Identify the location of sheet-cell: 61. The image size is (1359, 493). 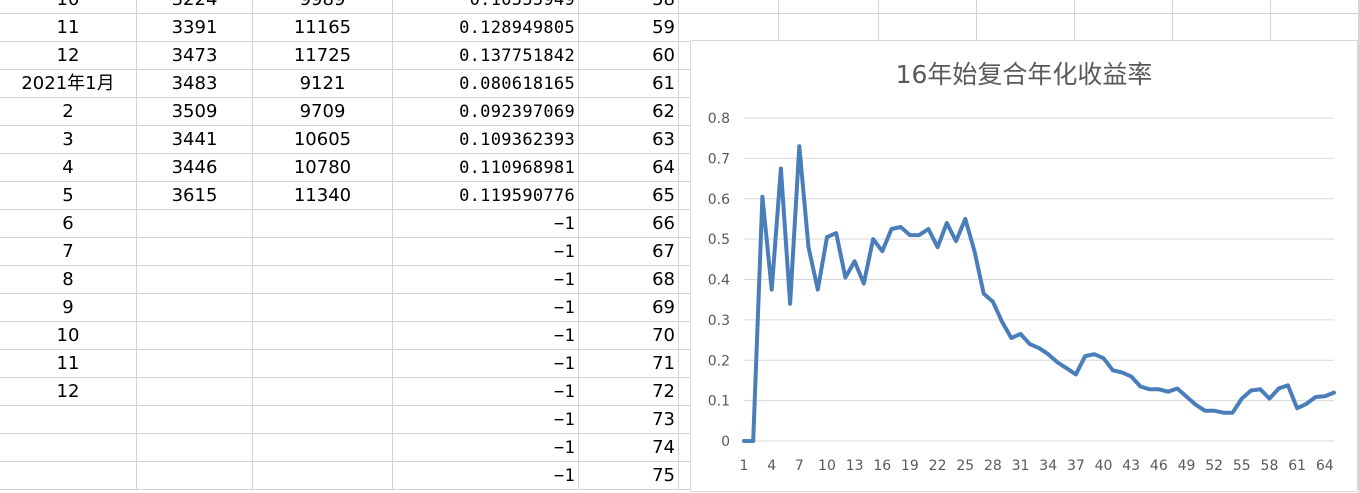
(629, 84).